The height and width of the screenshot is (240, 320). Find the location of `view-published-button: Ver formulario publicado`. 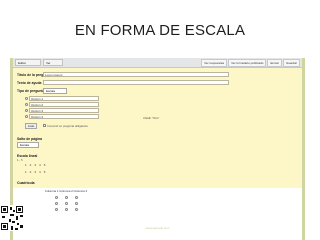

view-published-button: Ver formulario publicado is located at coordinates (247, 63).